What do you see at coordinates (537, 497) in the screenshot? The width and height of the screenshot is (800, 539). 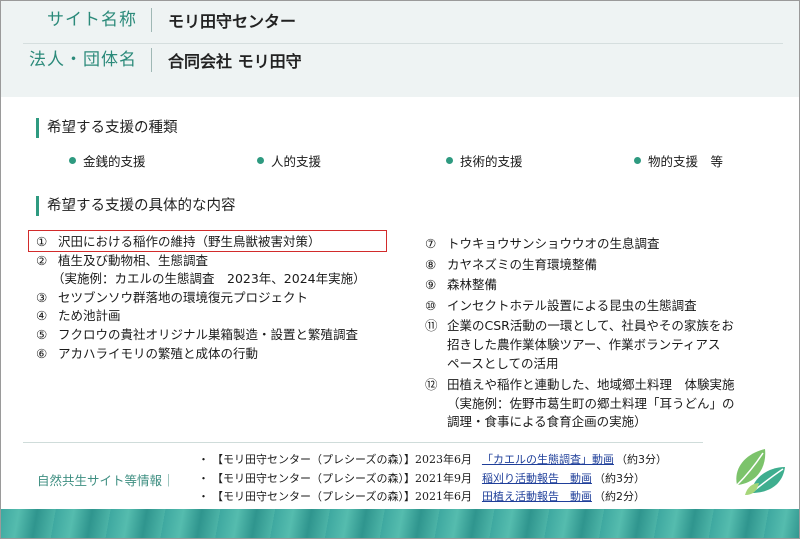 I see `planting-video-link: 田植え活動報告 動画` at bounding box center [537, 497].